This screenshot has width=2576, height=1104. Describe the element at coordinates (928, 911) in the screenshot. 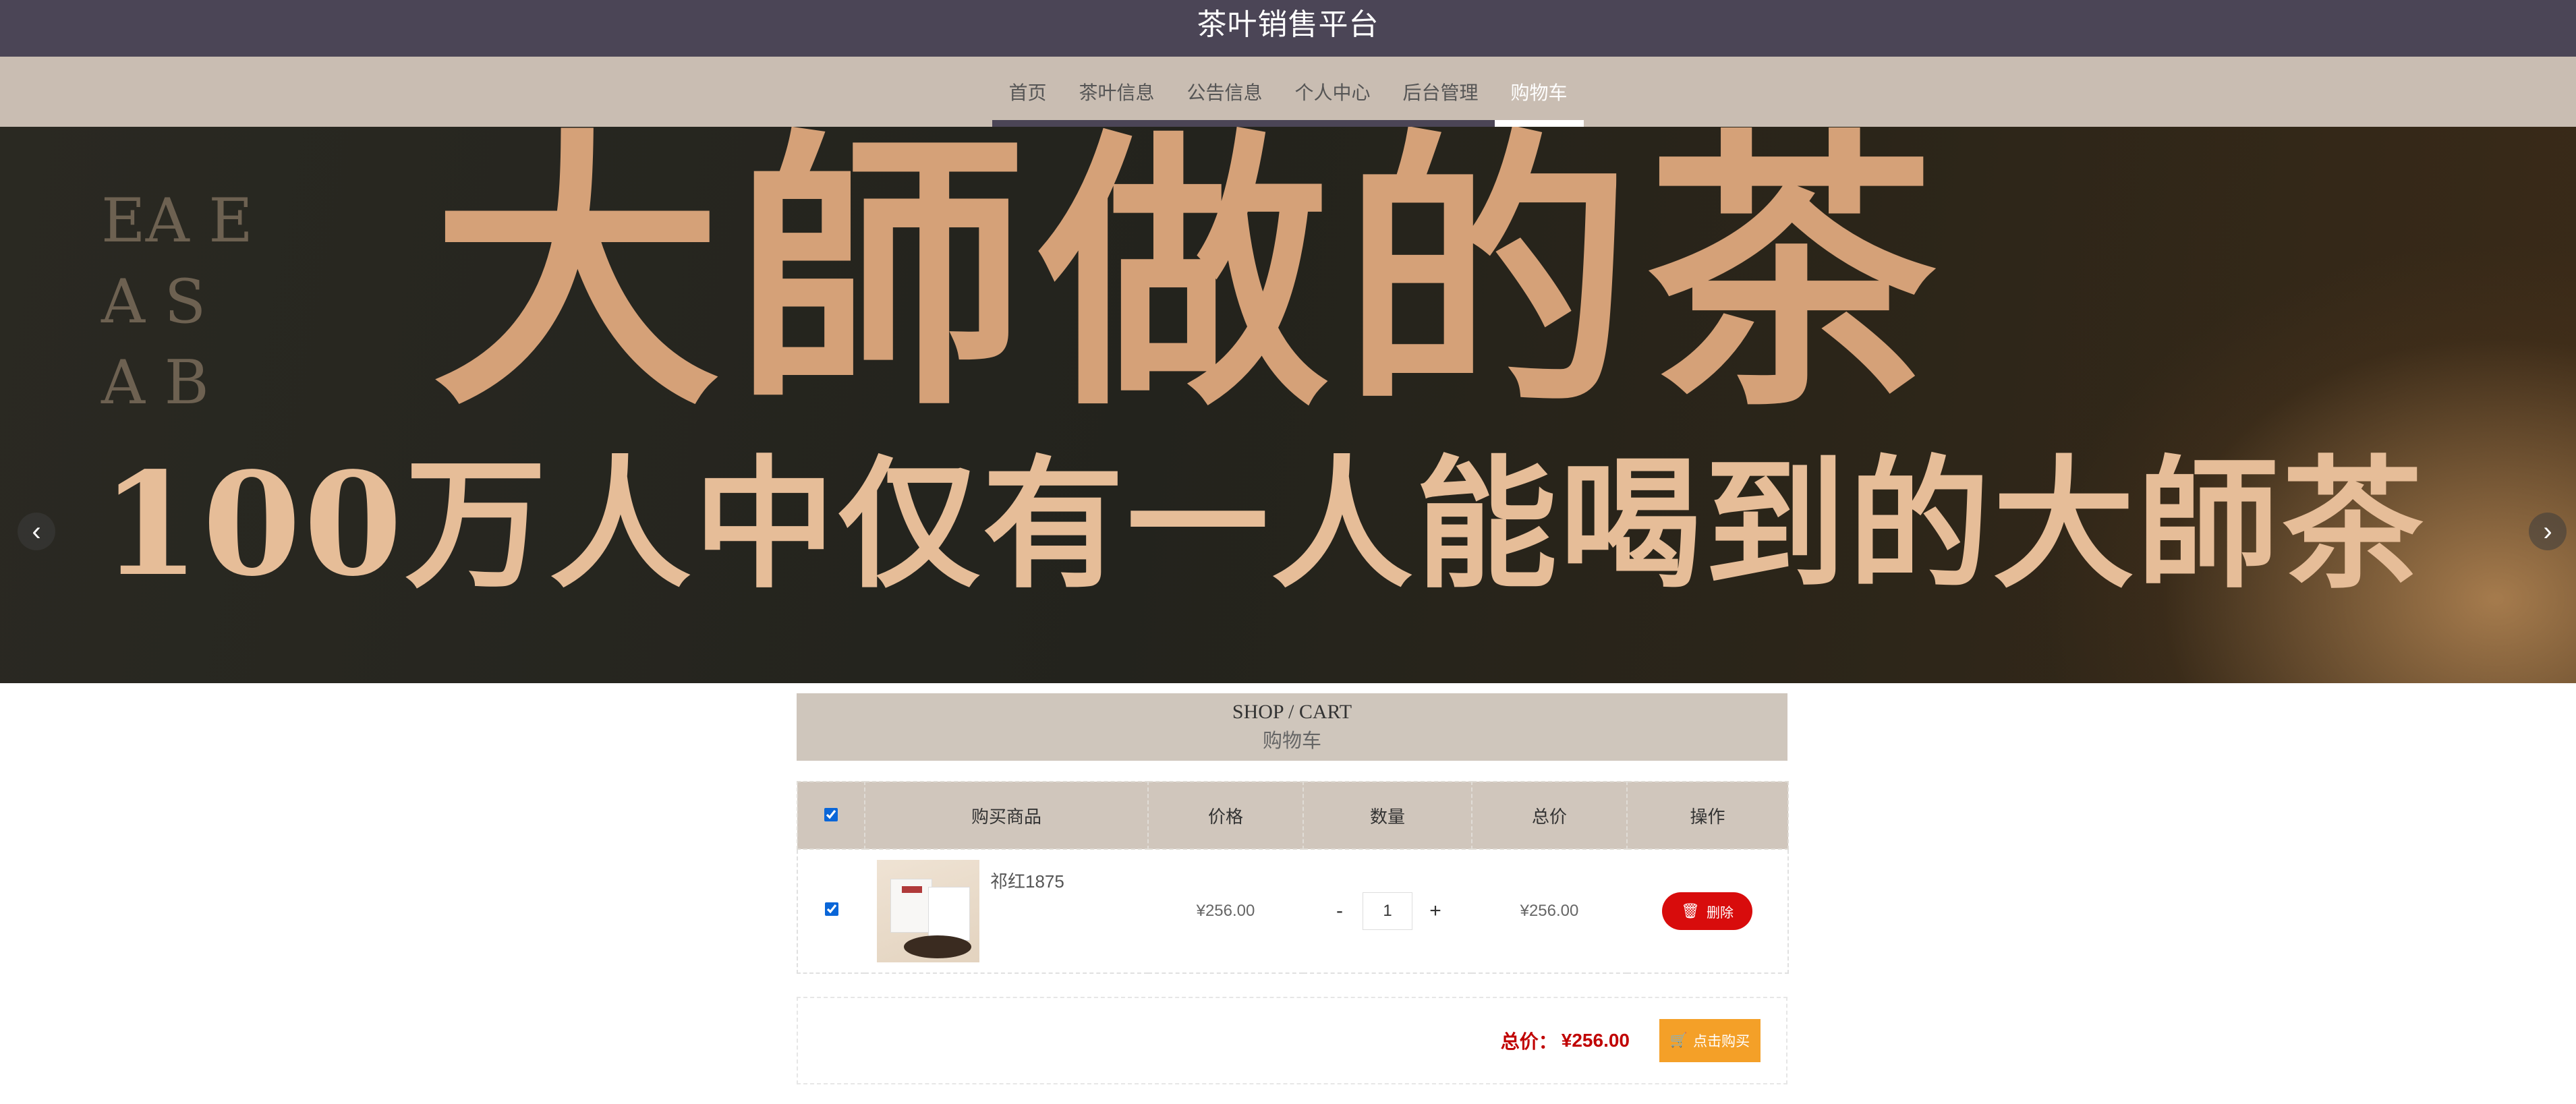

I see `product-thumbnail` at that location.